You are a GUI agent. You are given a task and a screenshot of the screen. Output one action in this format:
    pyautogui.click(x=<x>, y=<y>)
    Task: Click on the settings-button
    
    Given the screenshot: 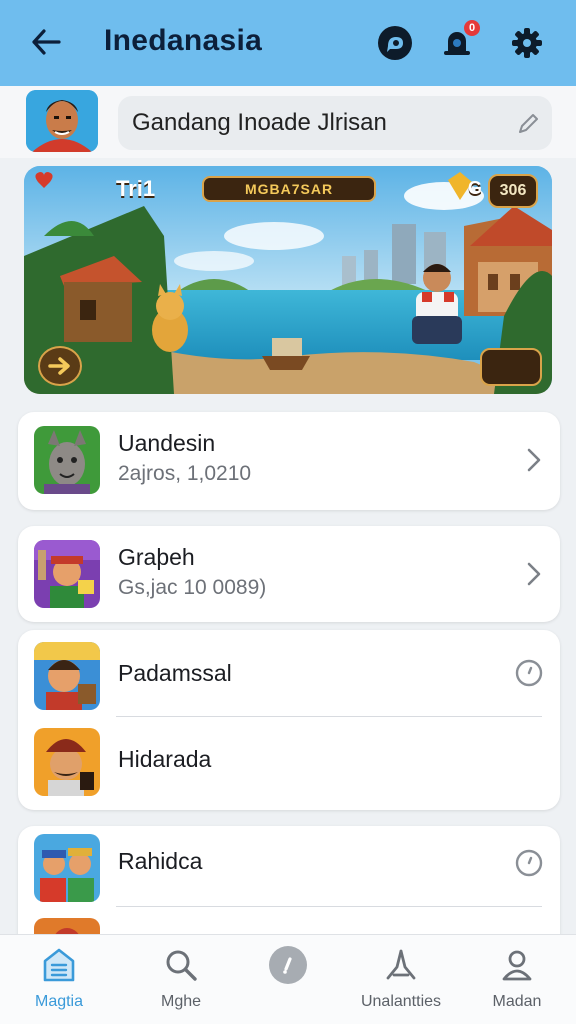 What is the action you would take?
    pyautogui.click(x=527, y=43)
    